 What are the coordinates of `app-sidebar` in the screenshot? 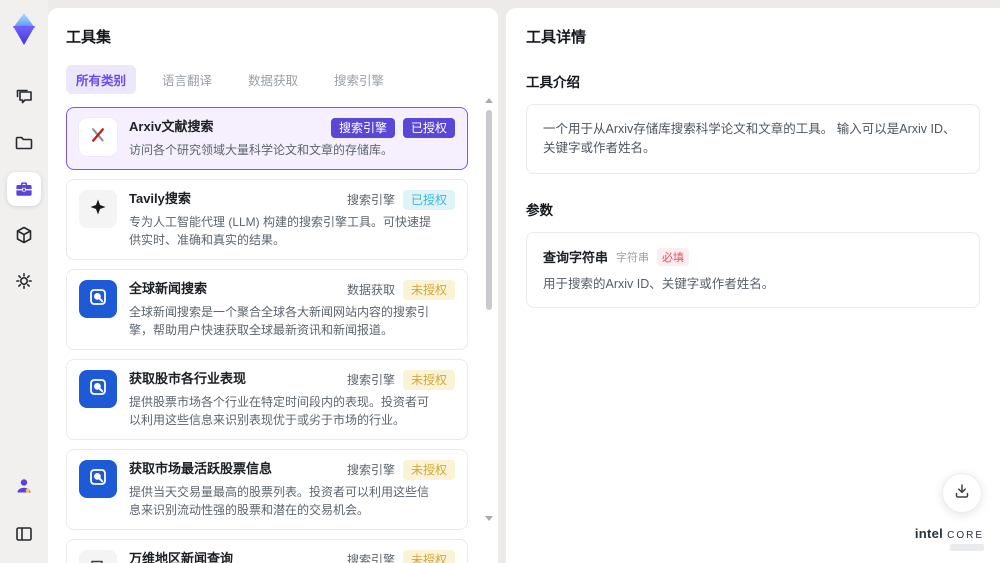 It's located at (24, 281).